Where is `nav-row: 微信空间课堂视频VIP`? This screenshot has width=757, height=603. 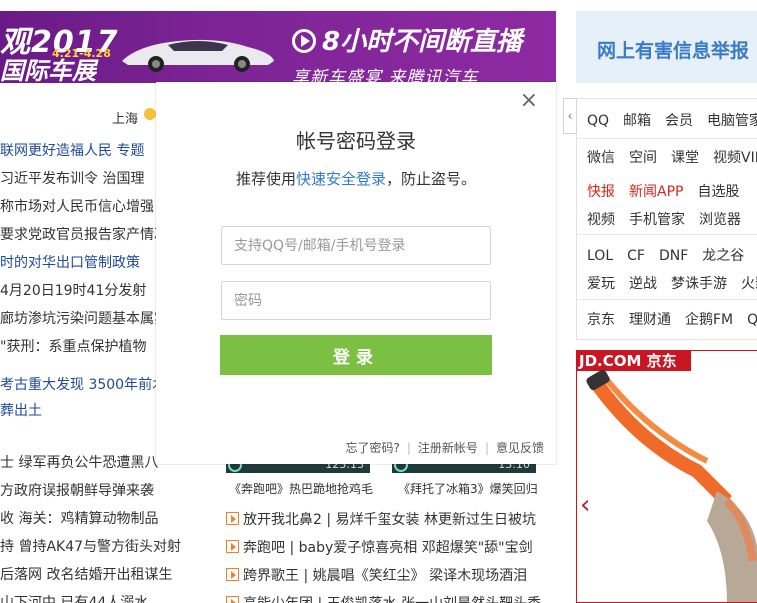 nav-row: 微信空间课堂视频VIP is located at coordinates (672, 157).